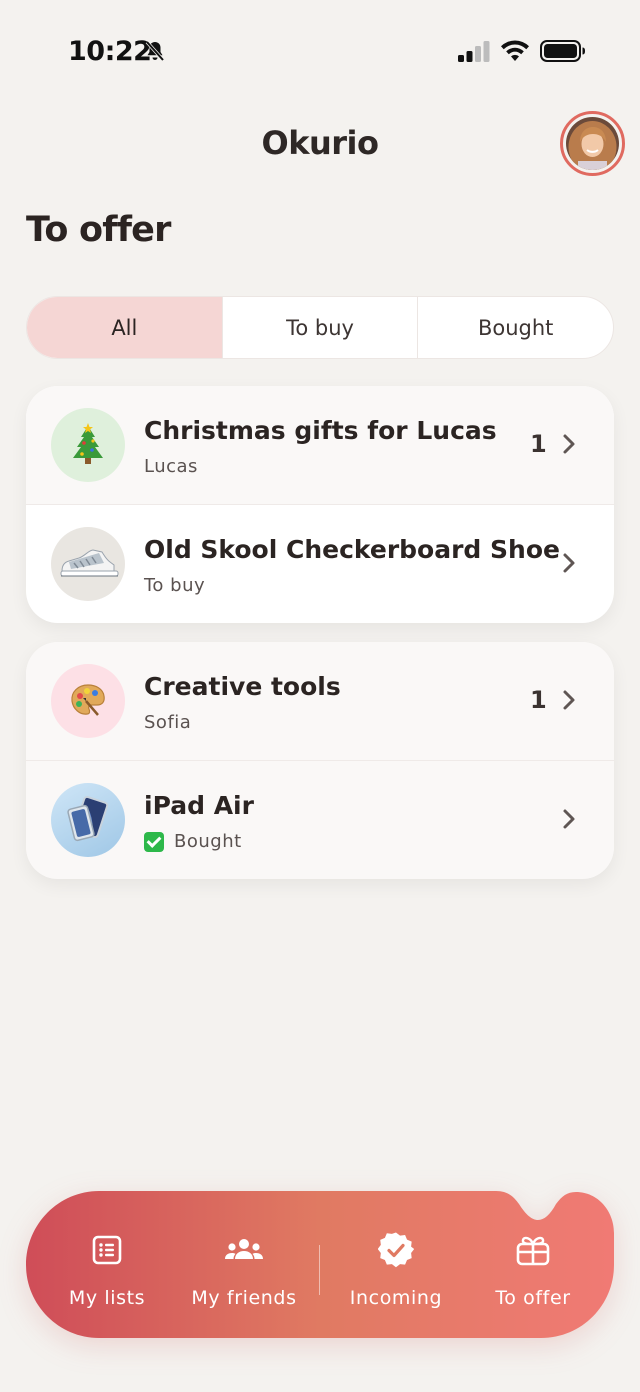 This screenshot has height=1392, width=640. I want to click on tab-my-friends: My friends, so click(244, 1264).